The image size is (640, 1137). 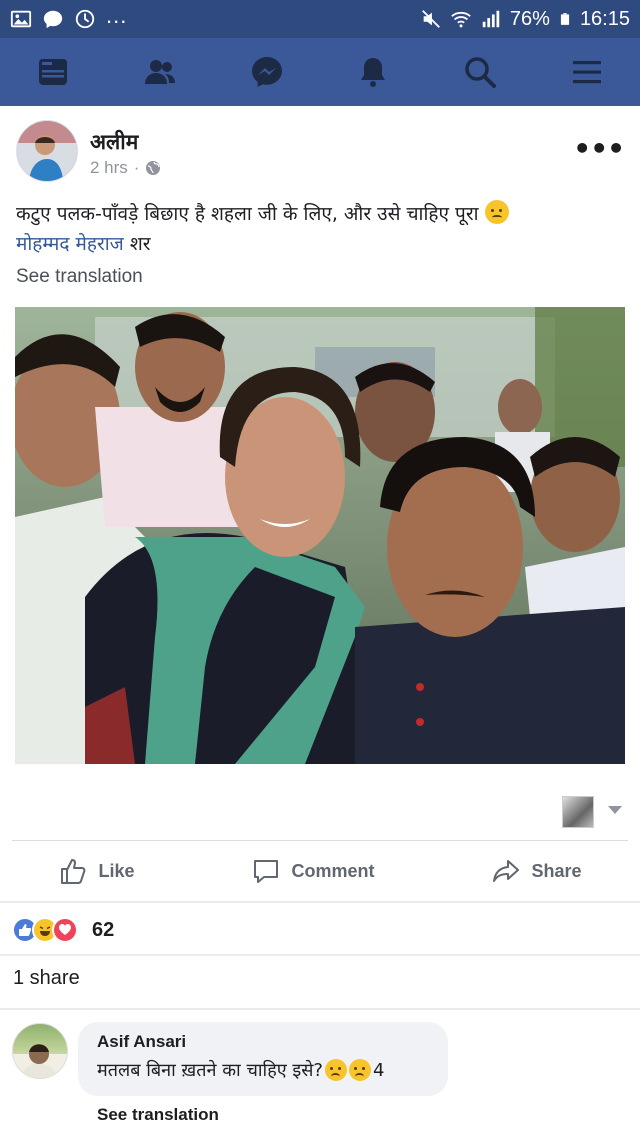 What do you see at coordinates (137, 244) in the screenshot?
I see `post-text-line2: शर` at bounding box center [137, 244].